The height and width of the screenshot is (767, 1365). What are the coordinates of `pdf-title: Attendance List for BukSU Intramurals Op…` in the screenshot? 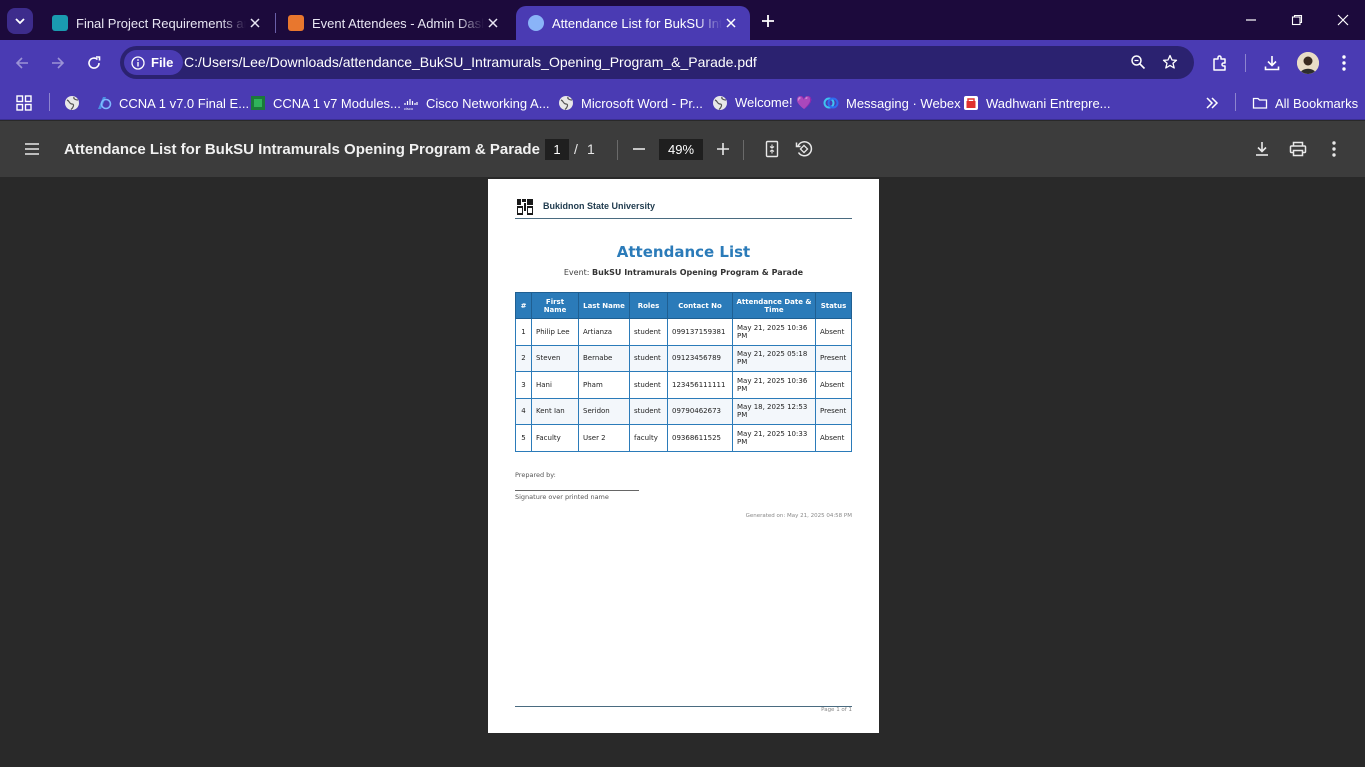 It's located at (302, 149).